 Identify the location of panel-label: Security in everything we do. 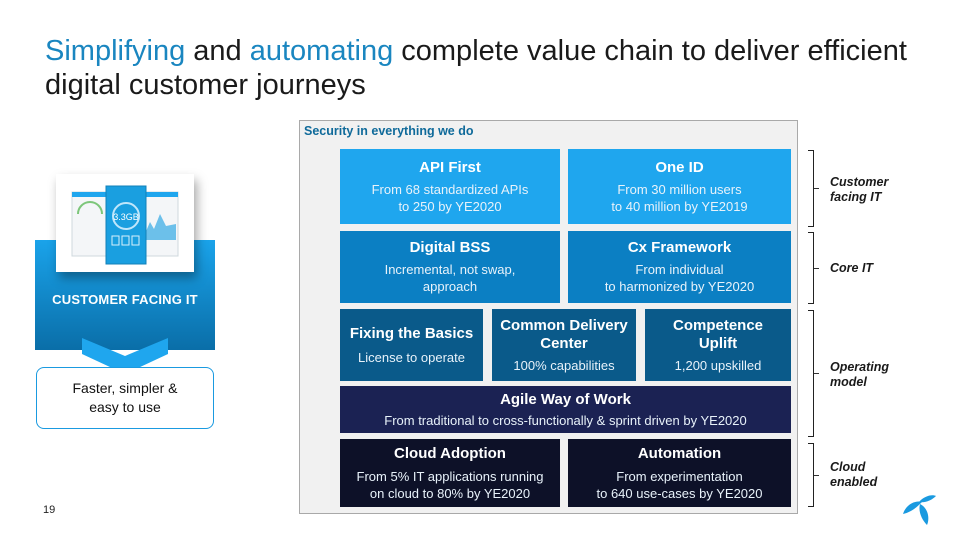
(389, 131).